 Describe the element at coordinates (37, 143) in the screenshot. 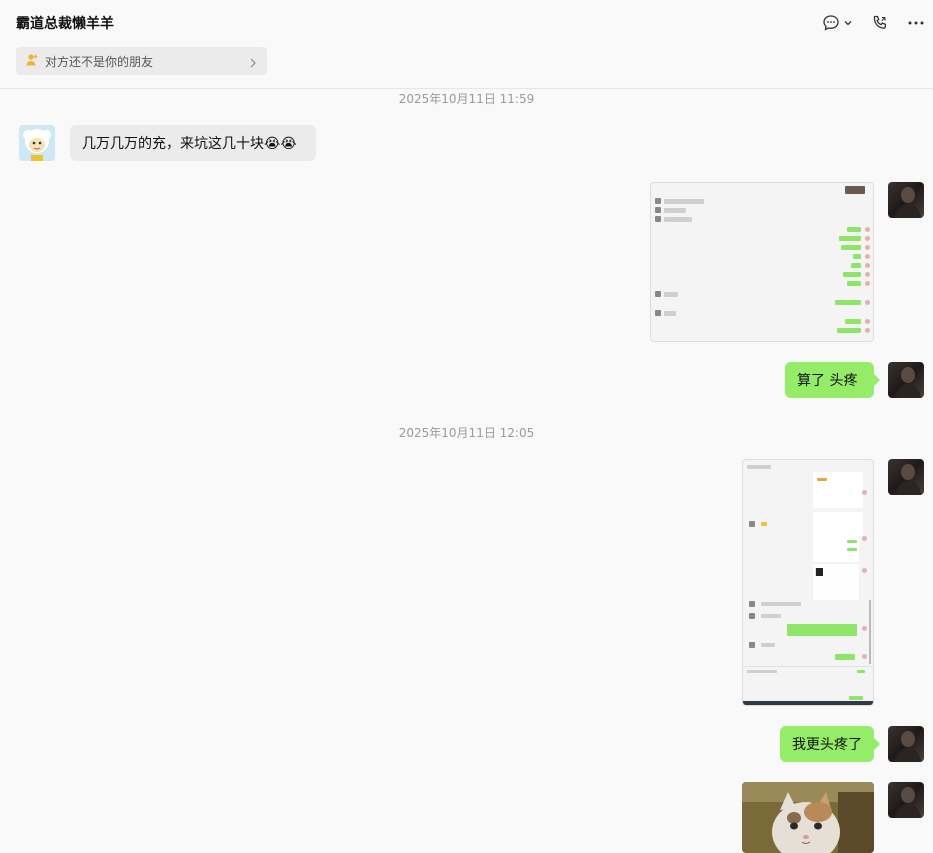

I see `friend-avatar` at that location.